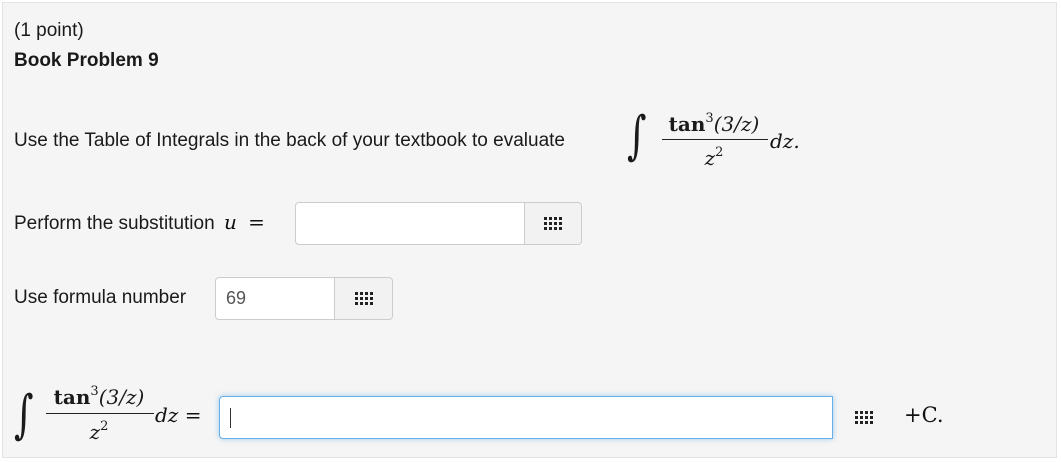  What do you see at coordinates (526, 417) in the screenshot?
I see `answer-input` at bounding box center [526, 417].